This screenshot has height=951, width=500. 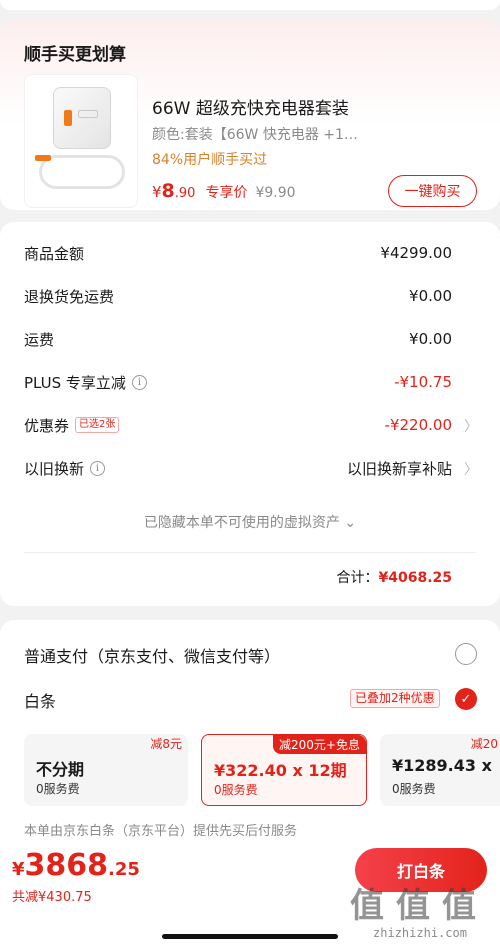 I want to click on row-label-group: PLUS 专享立减 i, so click(x=85, y=382).